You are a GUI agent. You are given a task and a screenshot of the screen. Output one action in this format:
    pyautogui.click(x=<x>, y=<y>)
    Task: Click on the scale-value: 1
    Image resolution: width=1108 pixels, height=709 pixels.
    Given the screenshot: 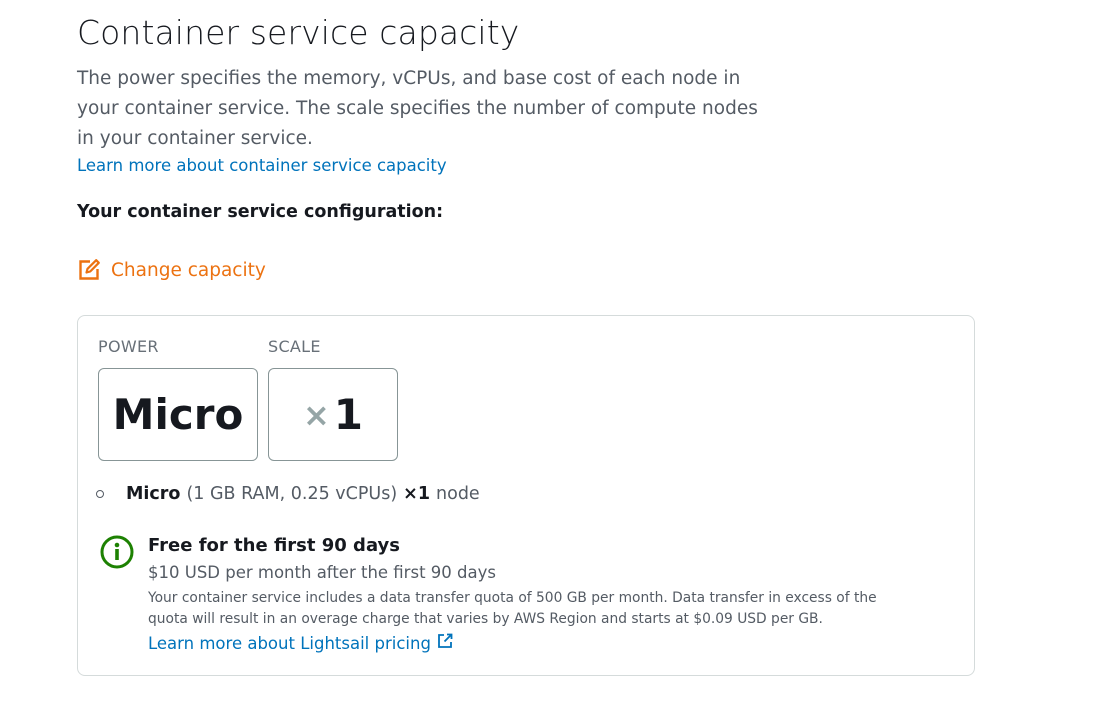 What is the action you would take?
    pyautogui.click(x=348, y=414)
    